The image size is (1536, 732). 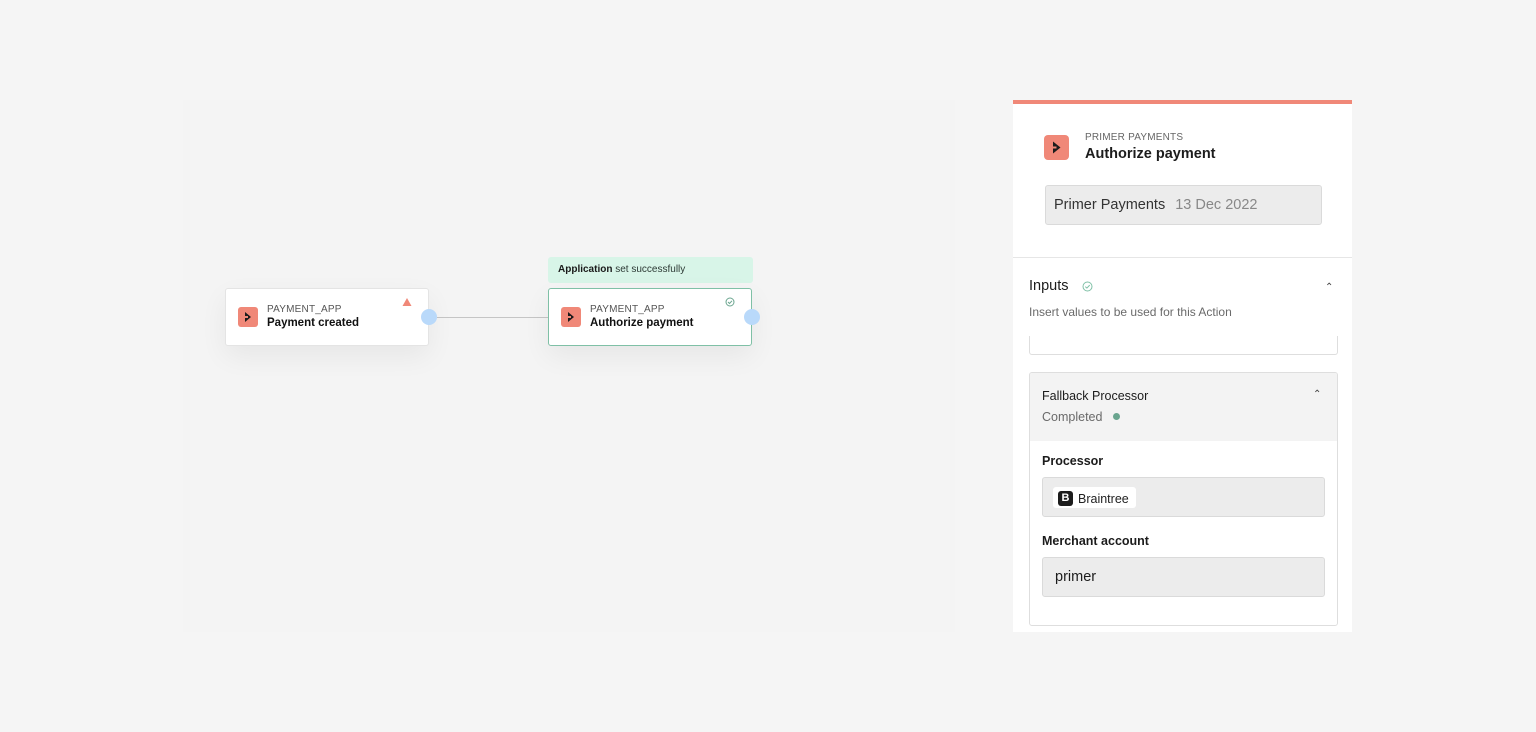 I want to click on node-title: Payment created, so click(x=313, y=323).